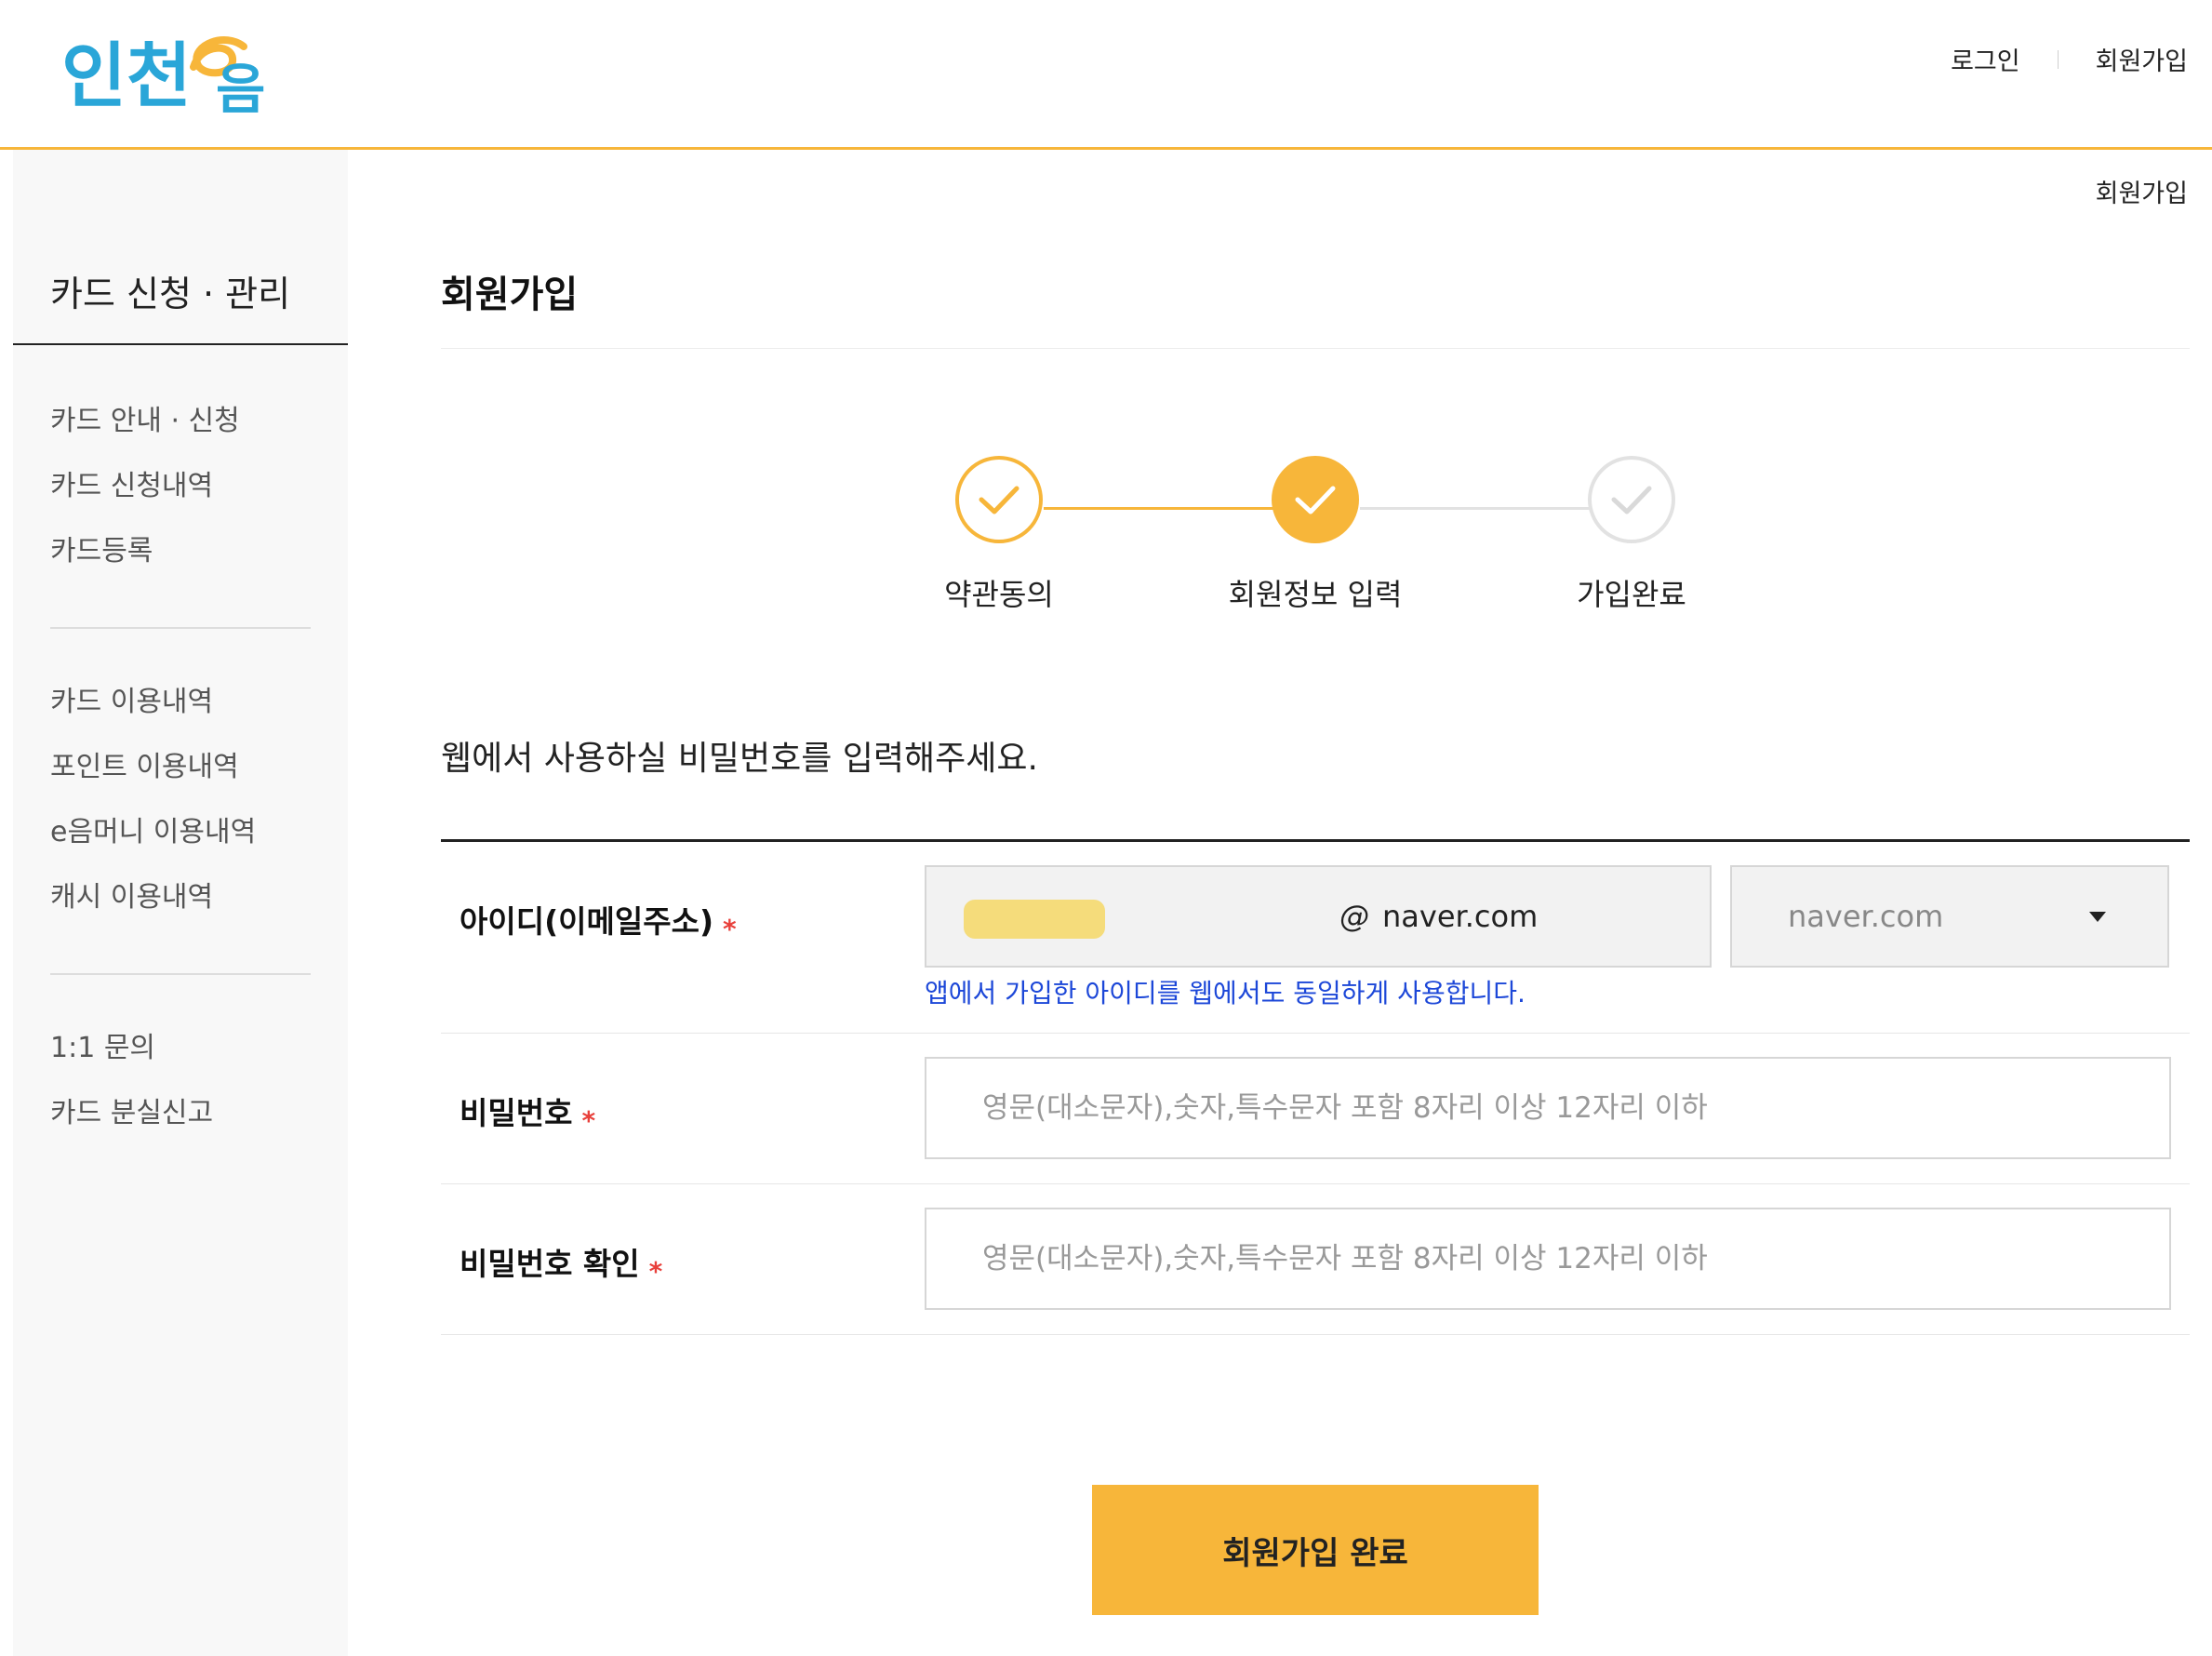  What do you see at coordinates (1548, 1108) in the screenshot?
I see `password-input` at bounding box center [1548, 1108].